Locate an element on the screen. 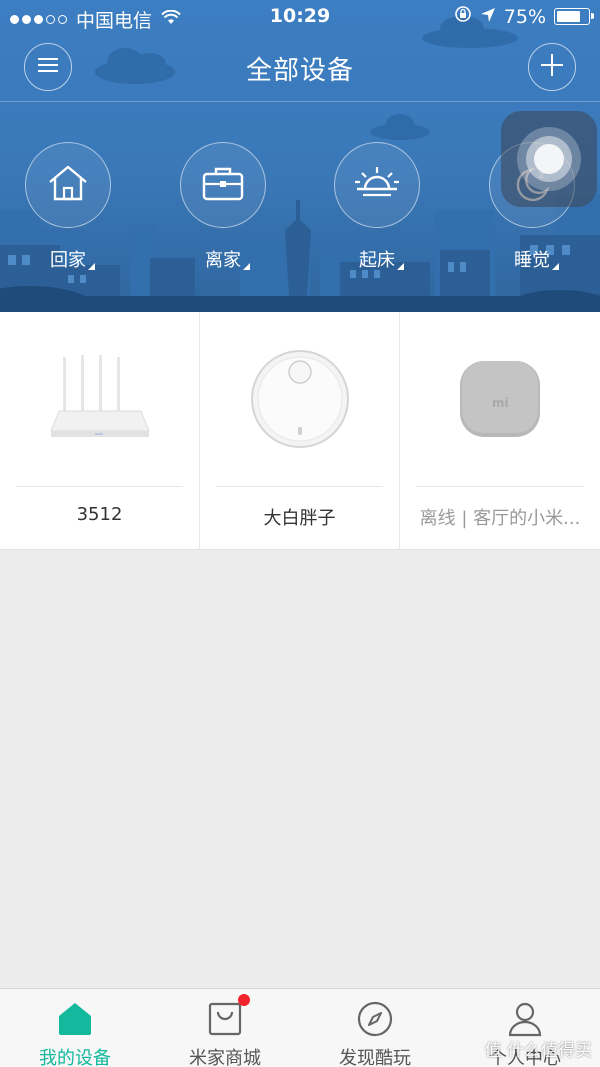  scene-home-label: 回家 is located at coordinates (72, 259).